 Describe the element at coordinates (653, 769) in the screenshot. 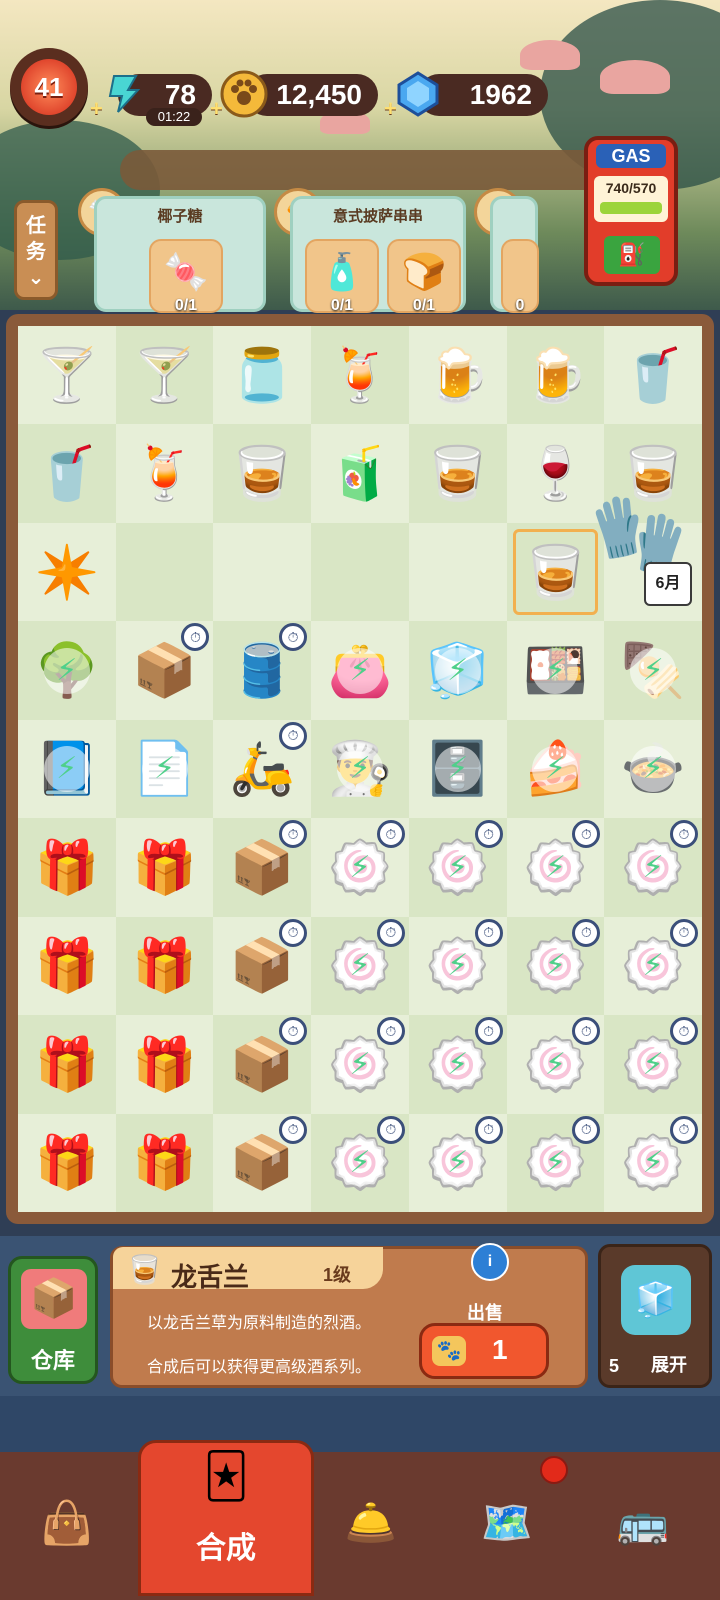

I see `steamer-generator: 🍲⚡` at that location.